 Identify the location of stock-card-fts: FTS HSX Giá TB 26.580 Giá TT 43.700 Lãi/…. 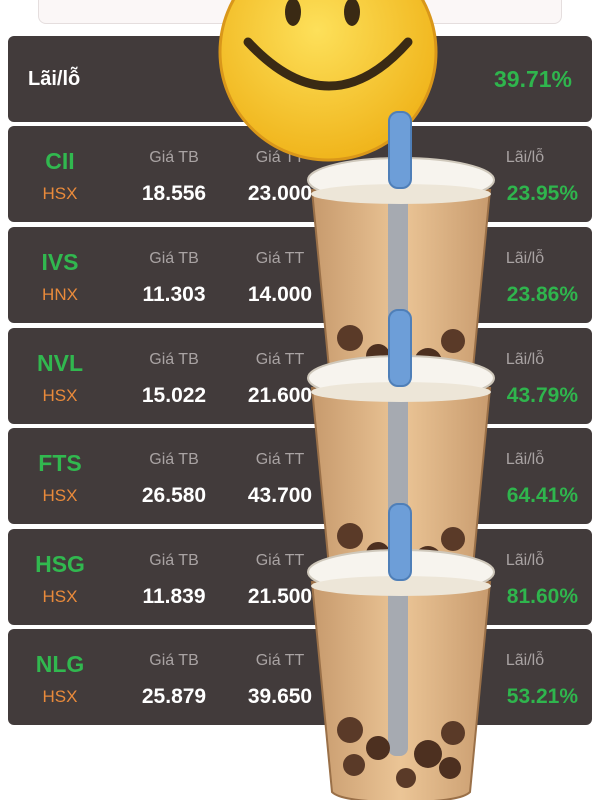
(300, 476).